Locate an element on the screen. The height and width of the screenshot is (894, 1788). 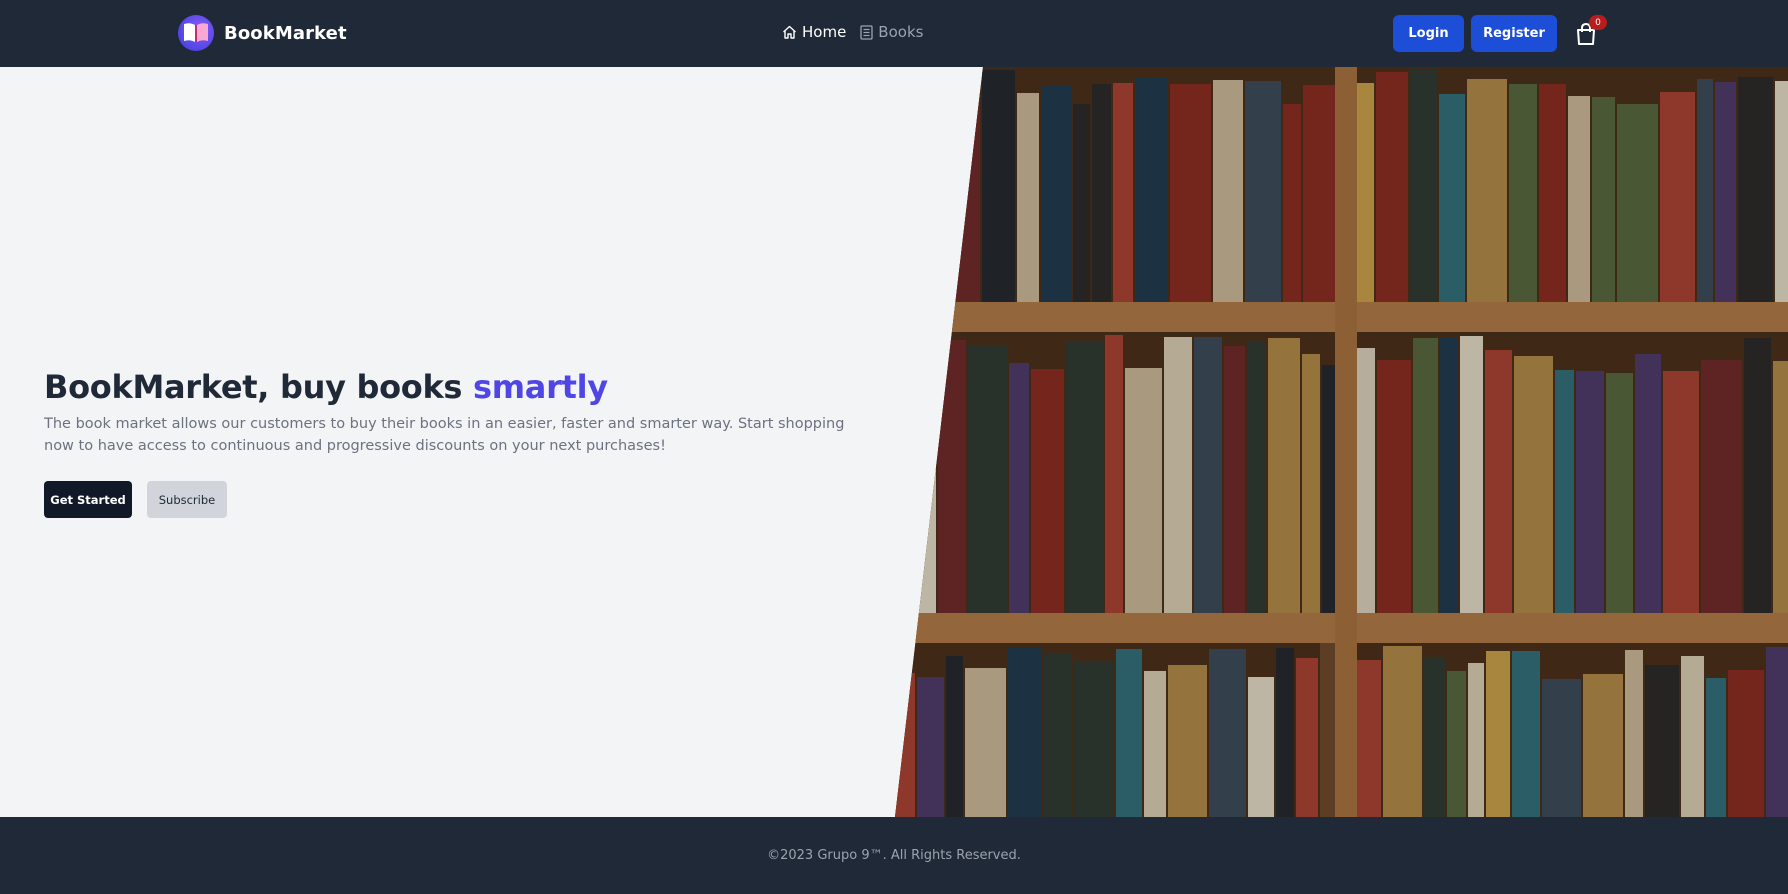
brand: BookMarket is located at coordinates (262, 33).